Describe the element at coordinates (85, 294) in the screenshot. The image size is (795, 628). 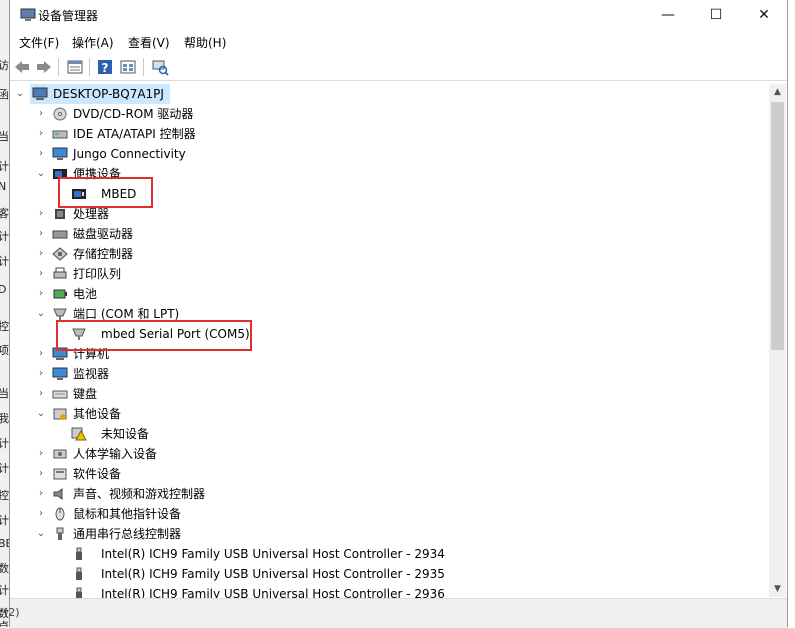
I see `tree-item-label: 电池` at that location.